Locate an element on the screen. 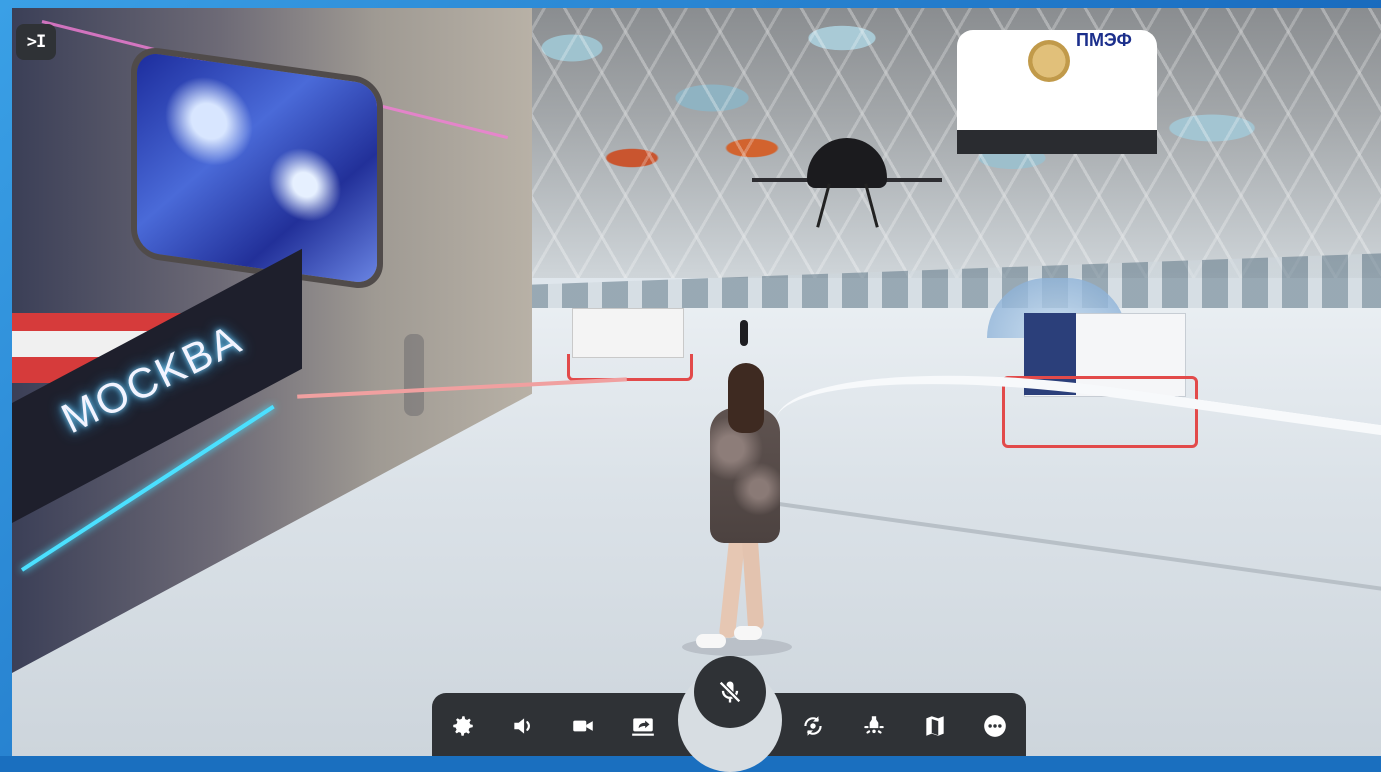 Image resolution: width=1381 pixels, height=772 pixels. map-button is located at coordinates (935, 726).